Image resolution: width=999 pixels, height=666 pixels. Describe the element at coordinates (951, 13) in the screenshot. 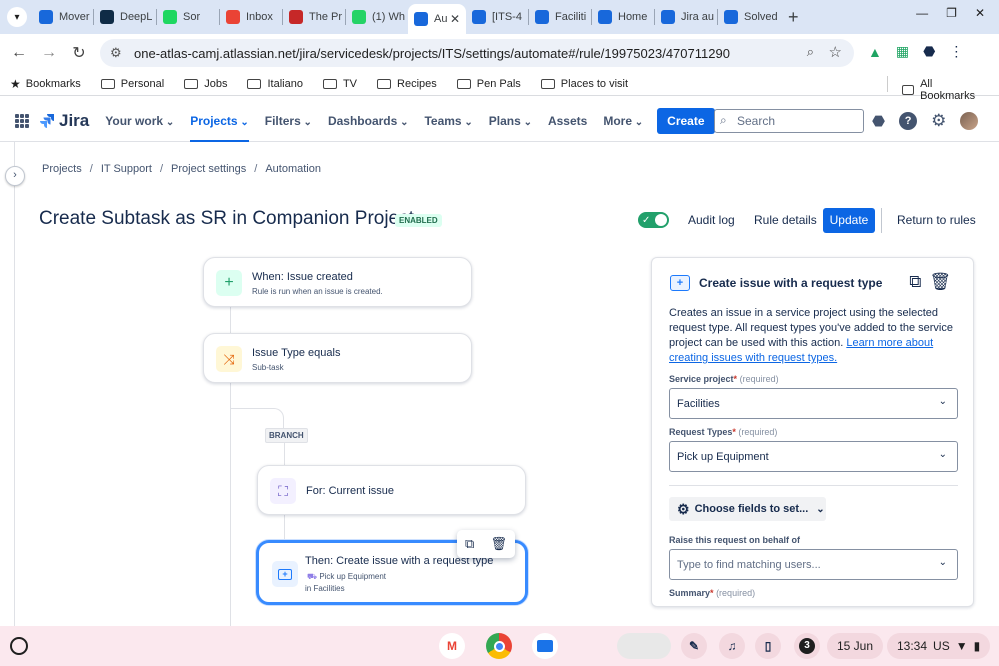

I see `maximize-icon: ❐` at that location.